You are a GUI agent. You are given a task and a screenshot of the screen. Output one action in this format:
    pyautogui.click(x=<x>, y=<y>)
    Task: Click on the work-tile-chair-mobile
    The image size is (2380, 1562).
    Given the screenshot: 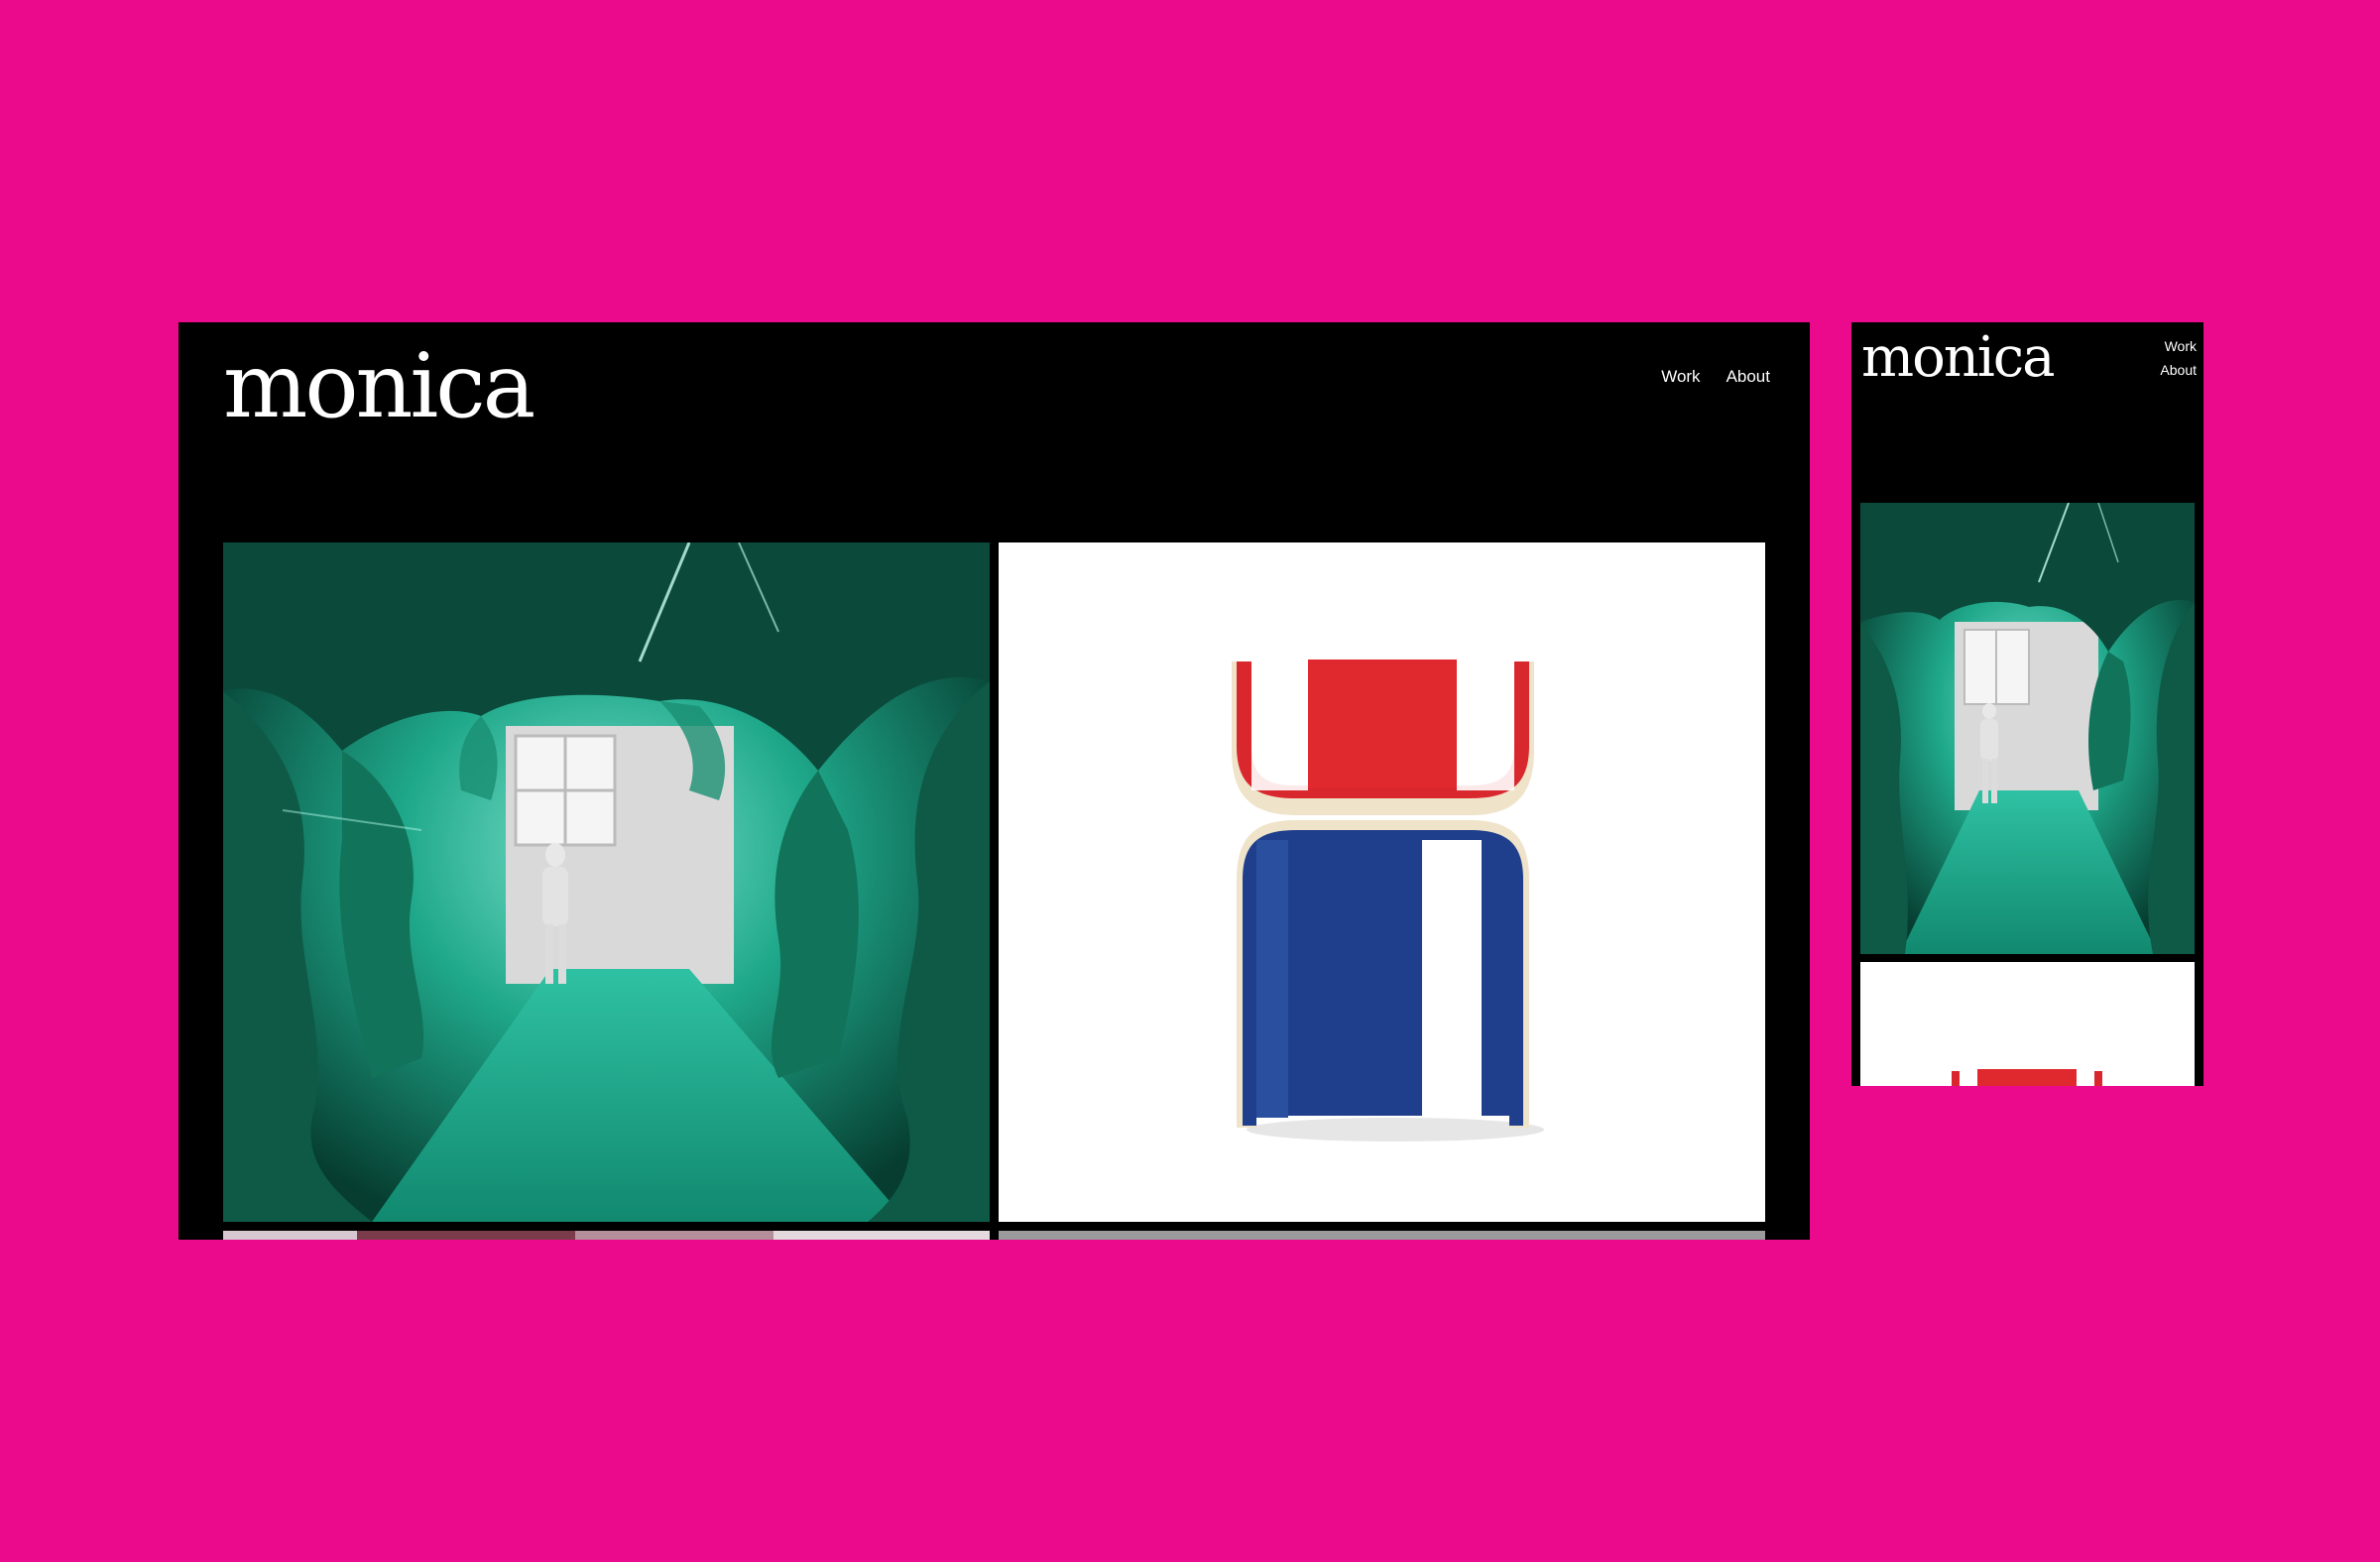 What is the action you would take?
    pyautogui.click(x=2027, y=1024)
    